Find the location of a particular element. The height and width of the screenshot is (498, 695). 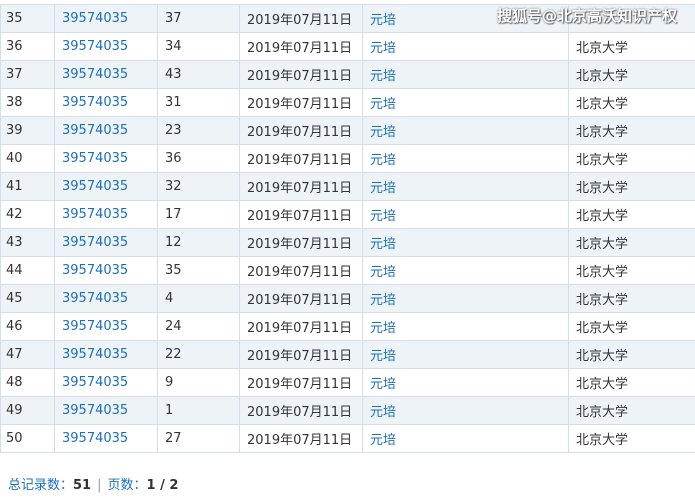

row-count-cell: 24 is located at coordinates (198, 326).